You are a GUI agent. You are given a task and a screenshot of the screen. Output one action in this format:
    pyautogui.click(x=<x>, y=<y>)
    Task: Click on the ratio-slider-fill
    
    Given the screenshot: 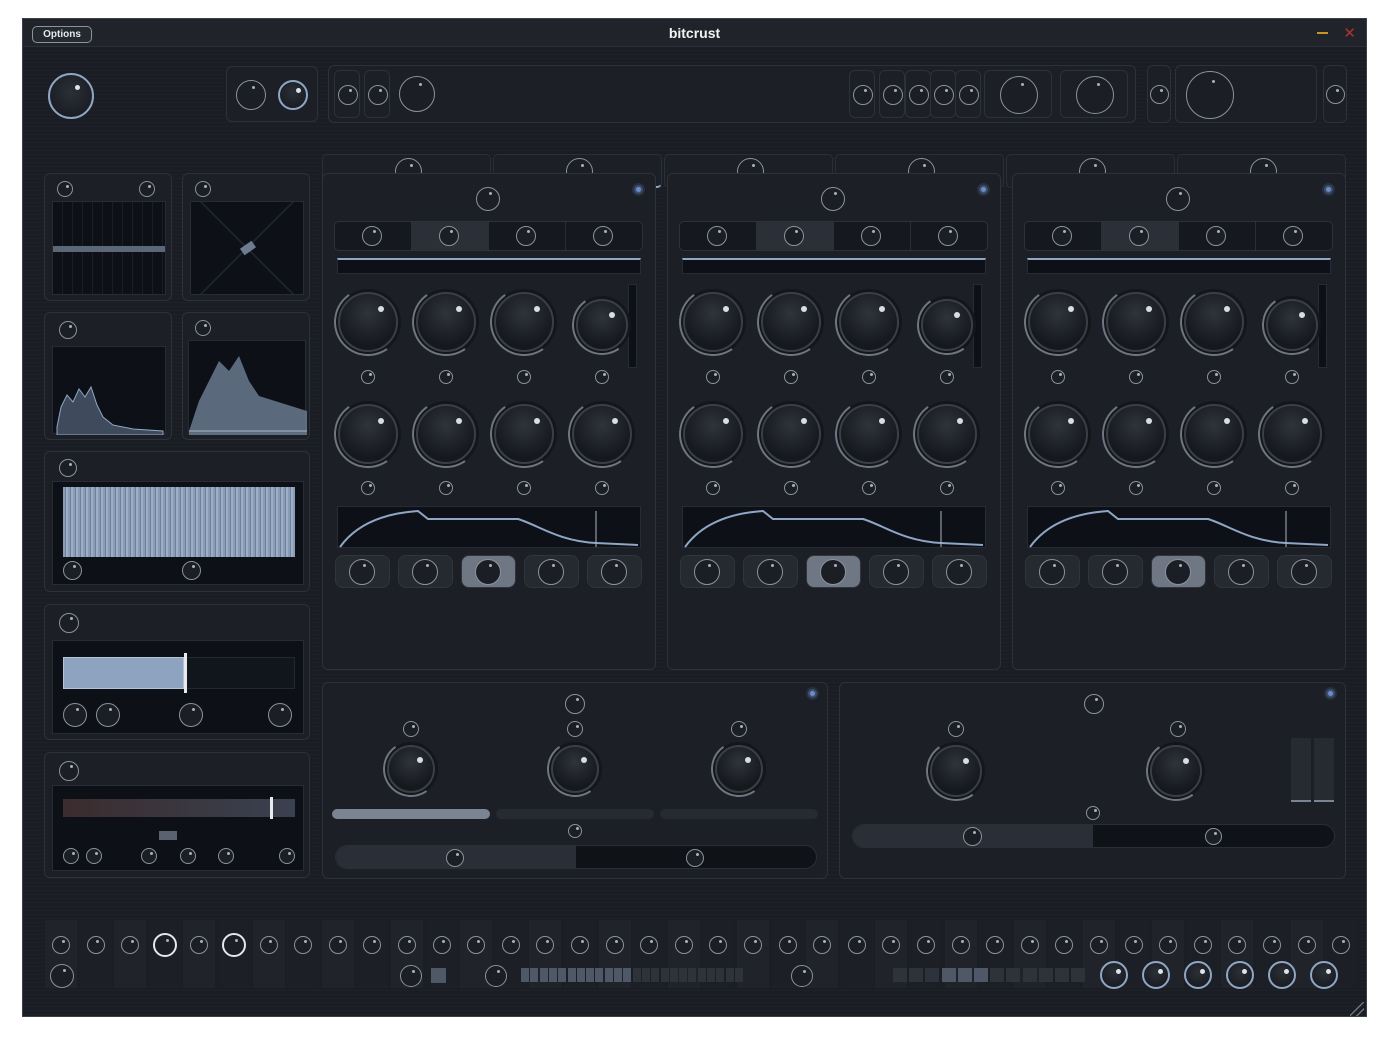 What is the action you would take?
    pyautogui.click(x=123, y=673)
    